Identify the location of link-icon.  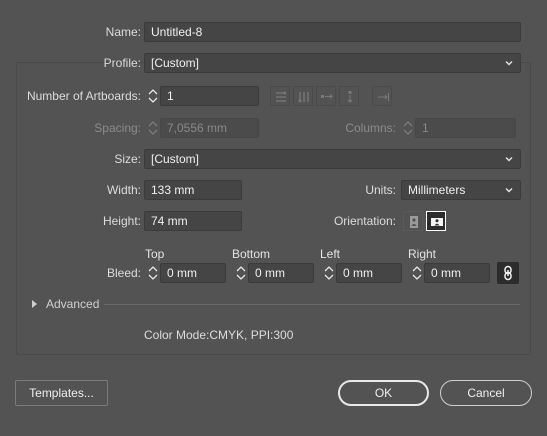
(508, 273).